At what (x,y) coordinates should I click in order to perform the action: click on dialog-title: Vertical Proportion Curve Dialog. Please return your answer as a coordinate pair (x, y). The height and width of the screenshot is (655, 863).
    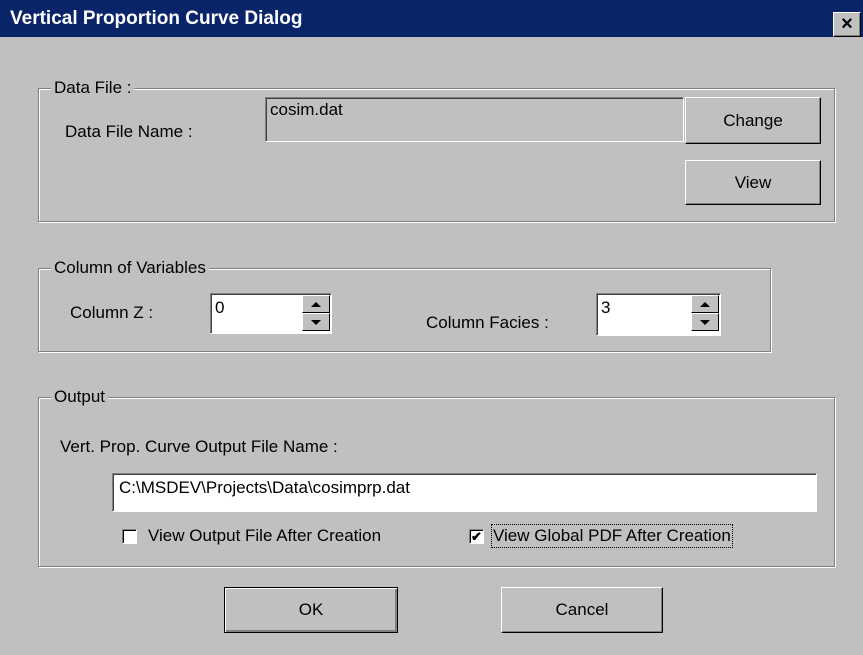
    Looking at the image, I should click on (156, 18).